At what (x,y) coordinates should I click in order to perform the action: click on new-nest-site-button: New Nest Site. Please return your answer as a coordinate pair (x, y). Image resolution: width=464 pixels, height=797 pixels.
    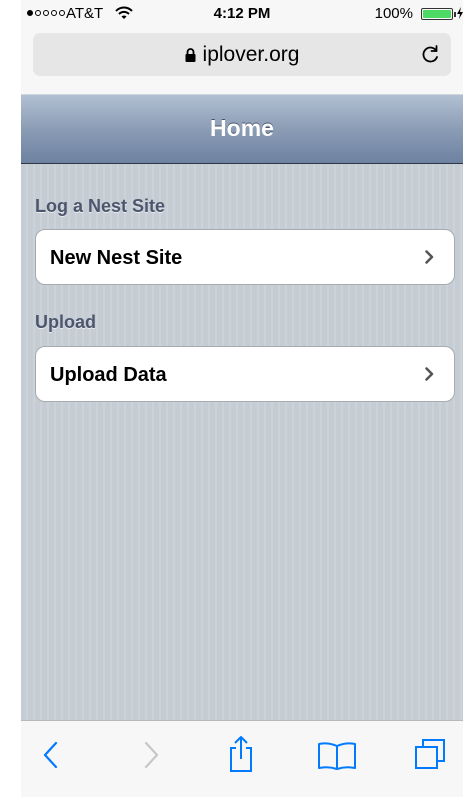
    Looking at the image, I should click on (245, 257).